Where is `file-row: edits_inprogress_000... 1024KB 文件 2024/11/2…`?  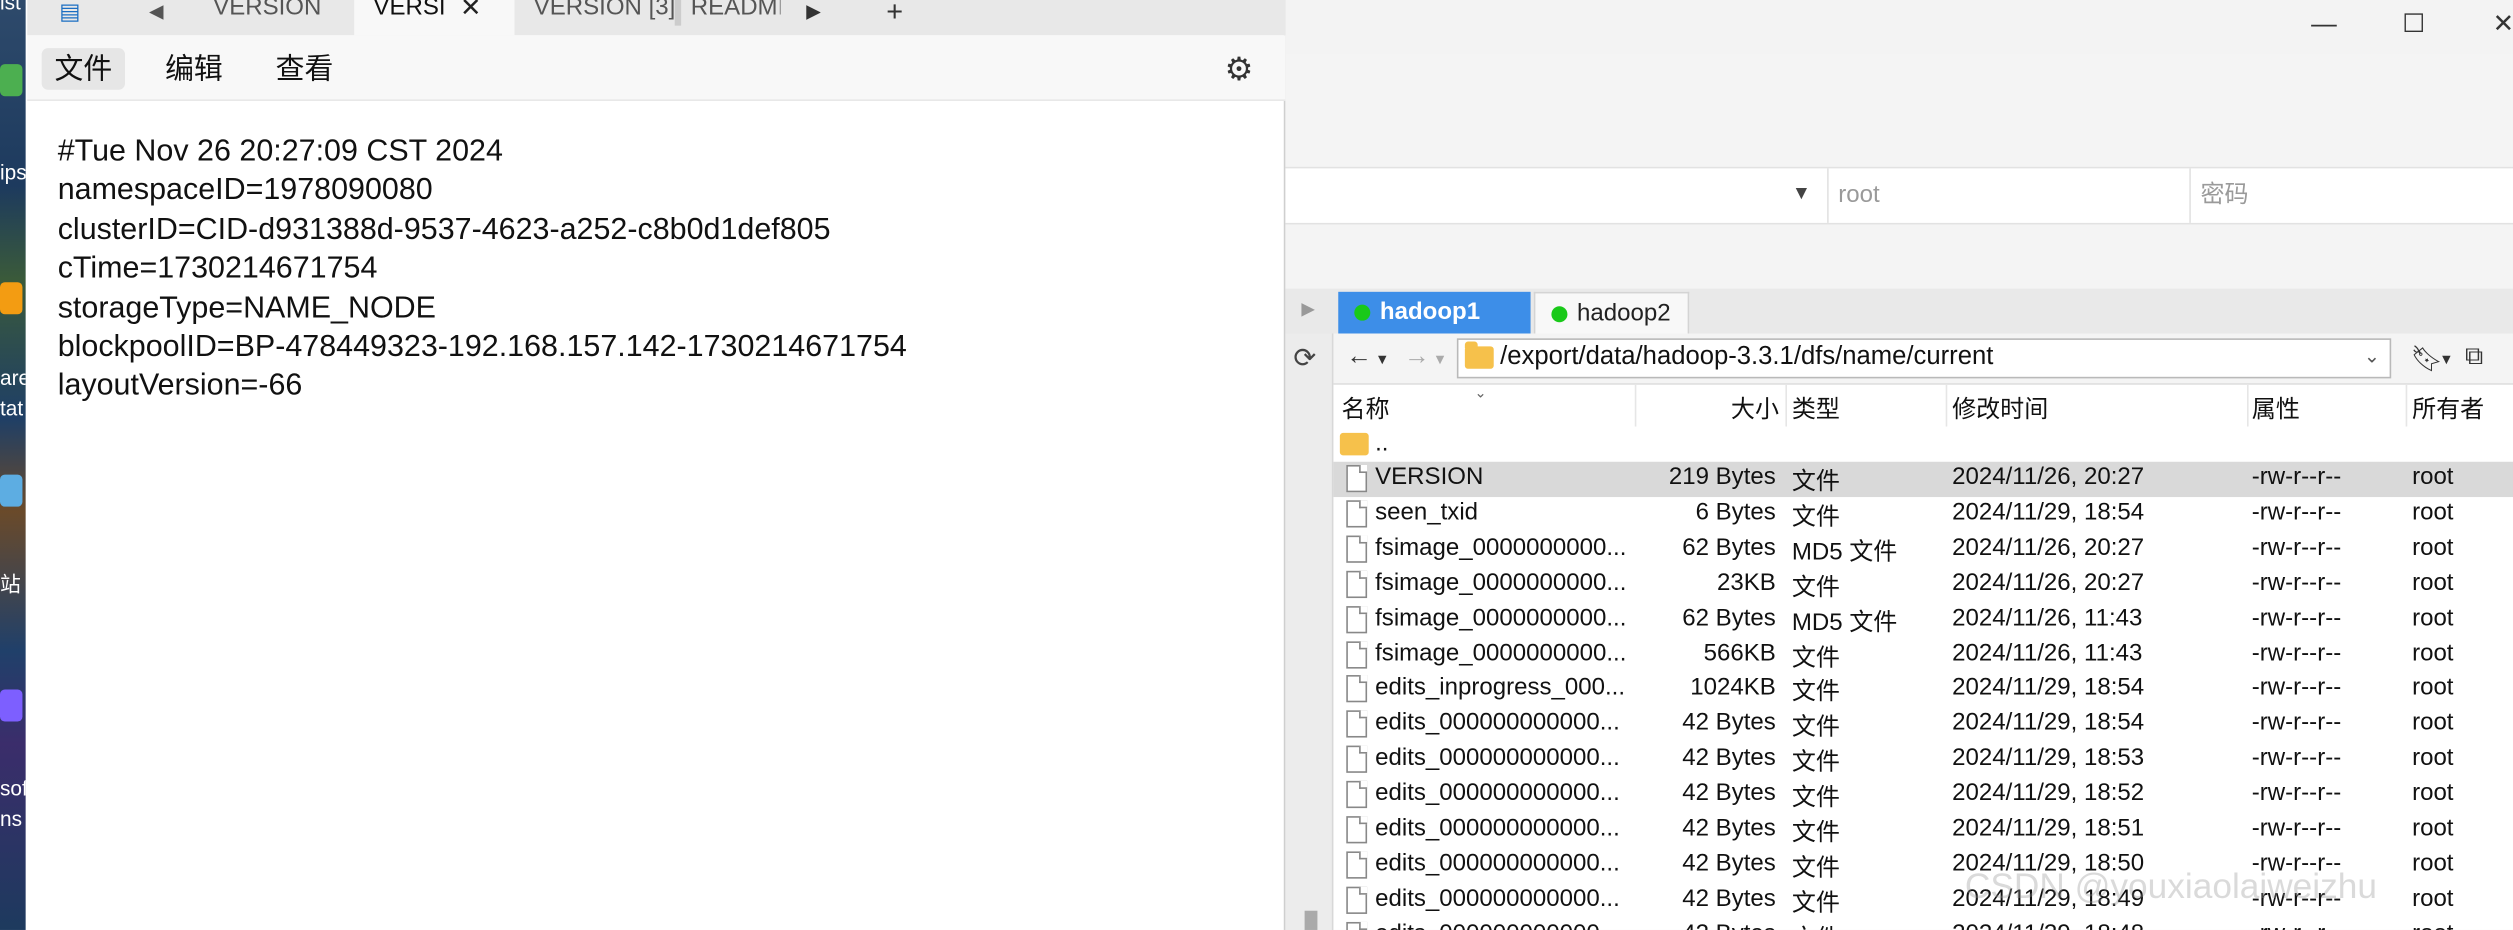 file-row: edits_inprogress_000... 1024KB 文件 2024/11/2… is located at coordinates (1923, 689).